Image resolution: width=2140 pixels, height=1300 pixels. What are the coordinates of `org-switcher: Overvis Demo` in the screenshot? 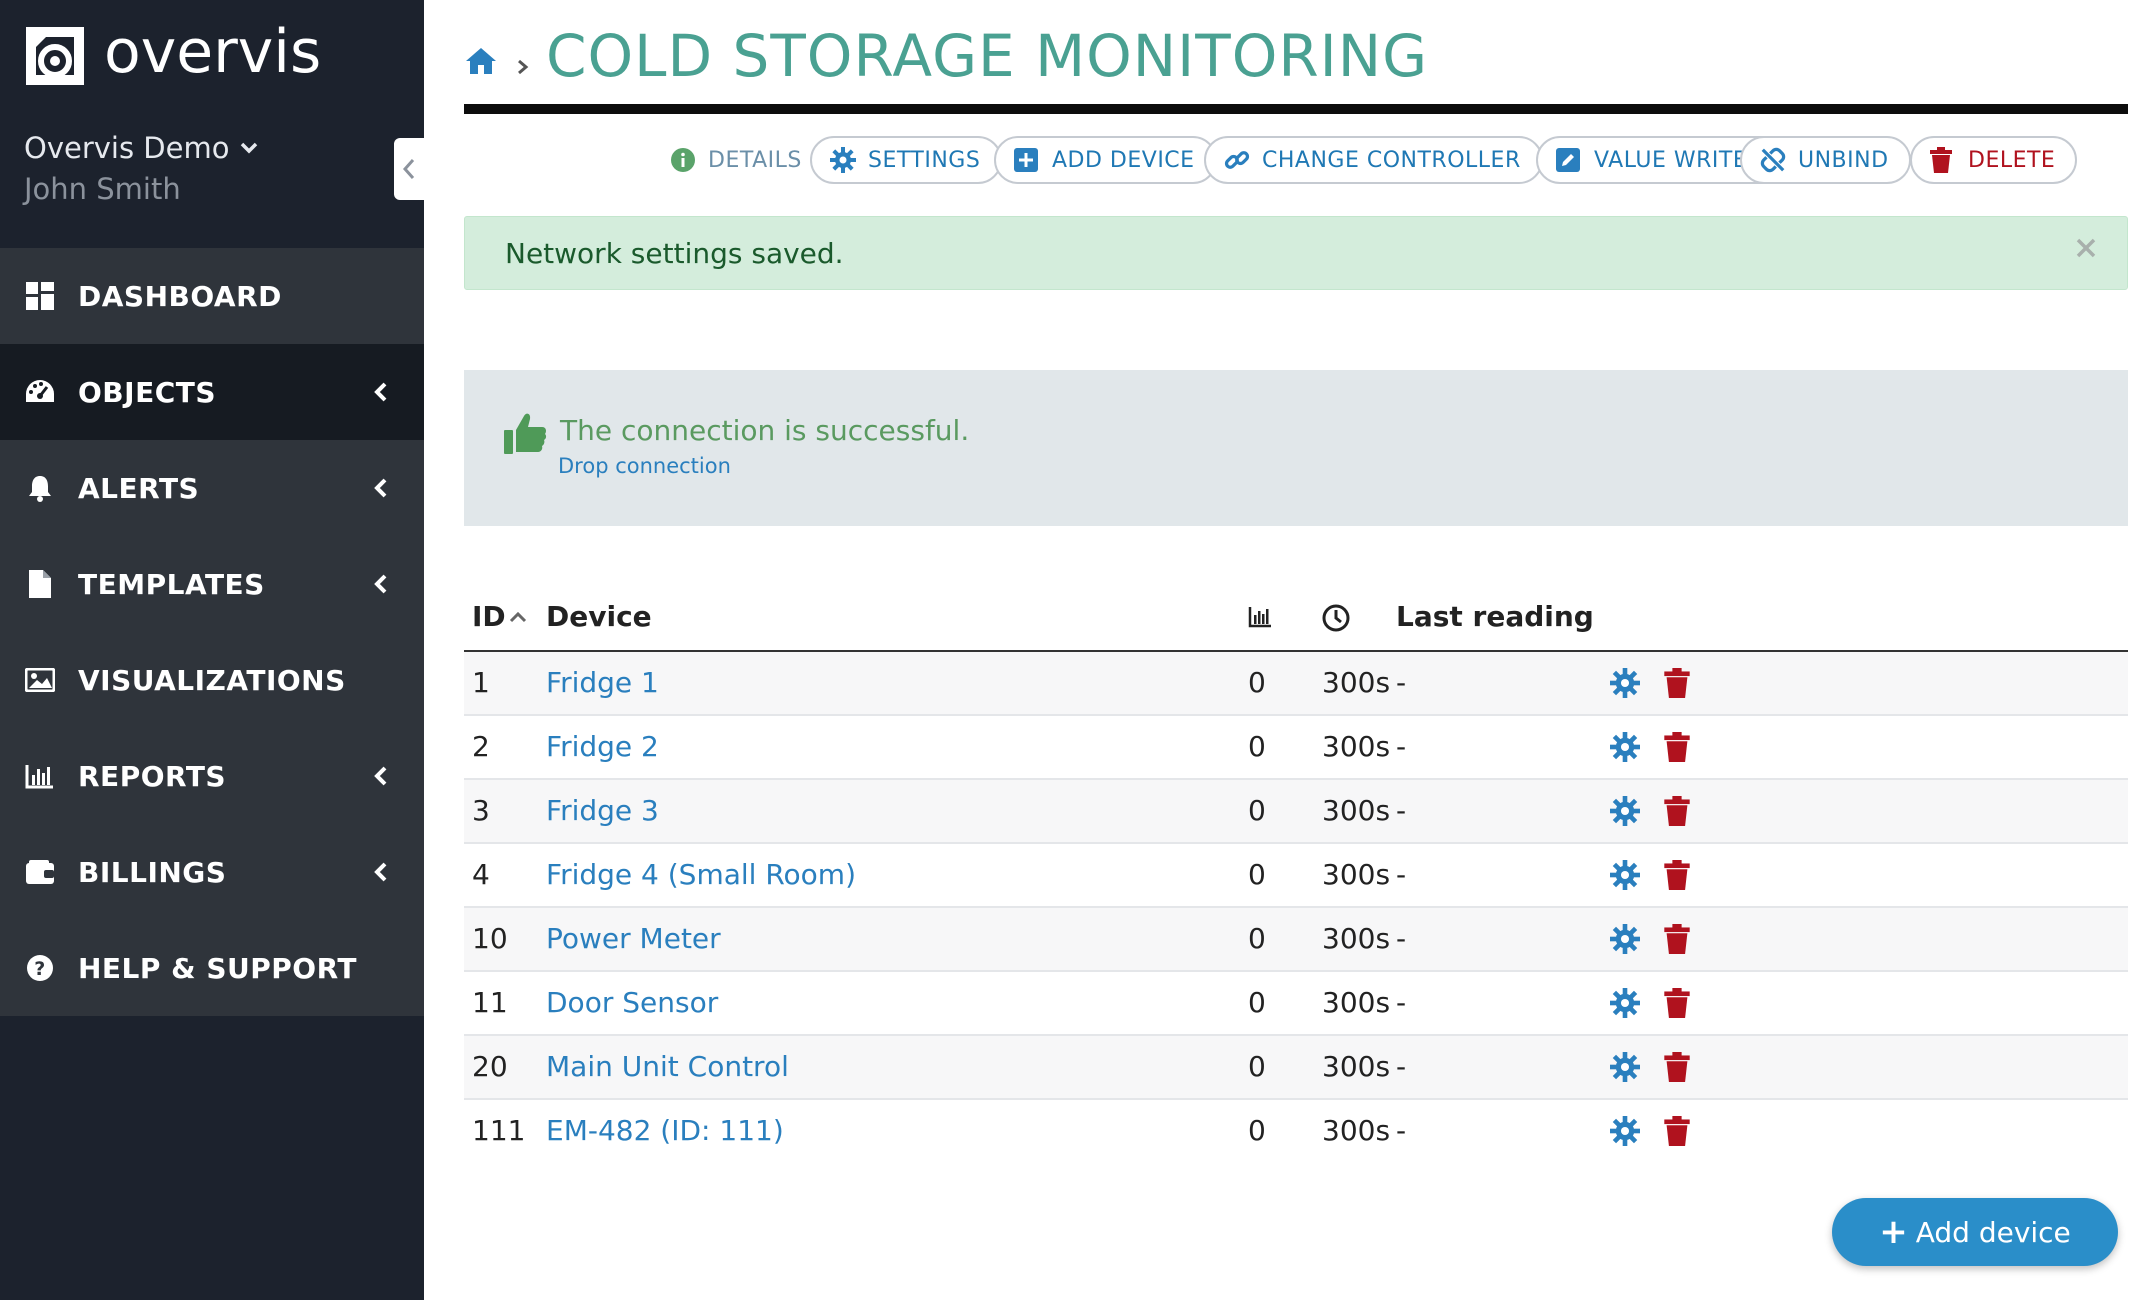 It's located at (141, 148).